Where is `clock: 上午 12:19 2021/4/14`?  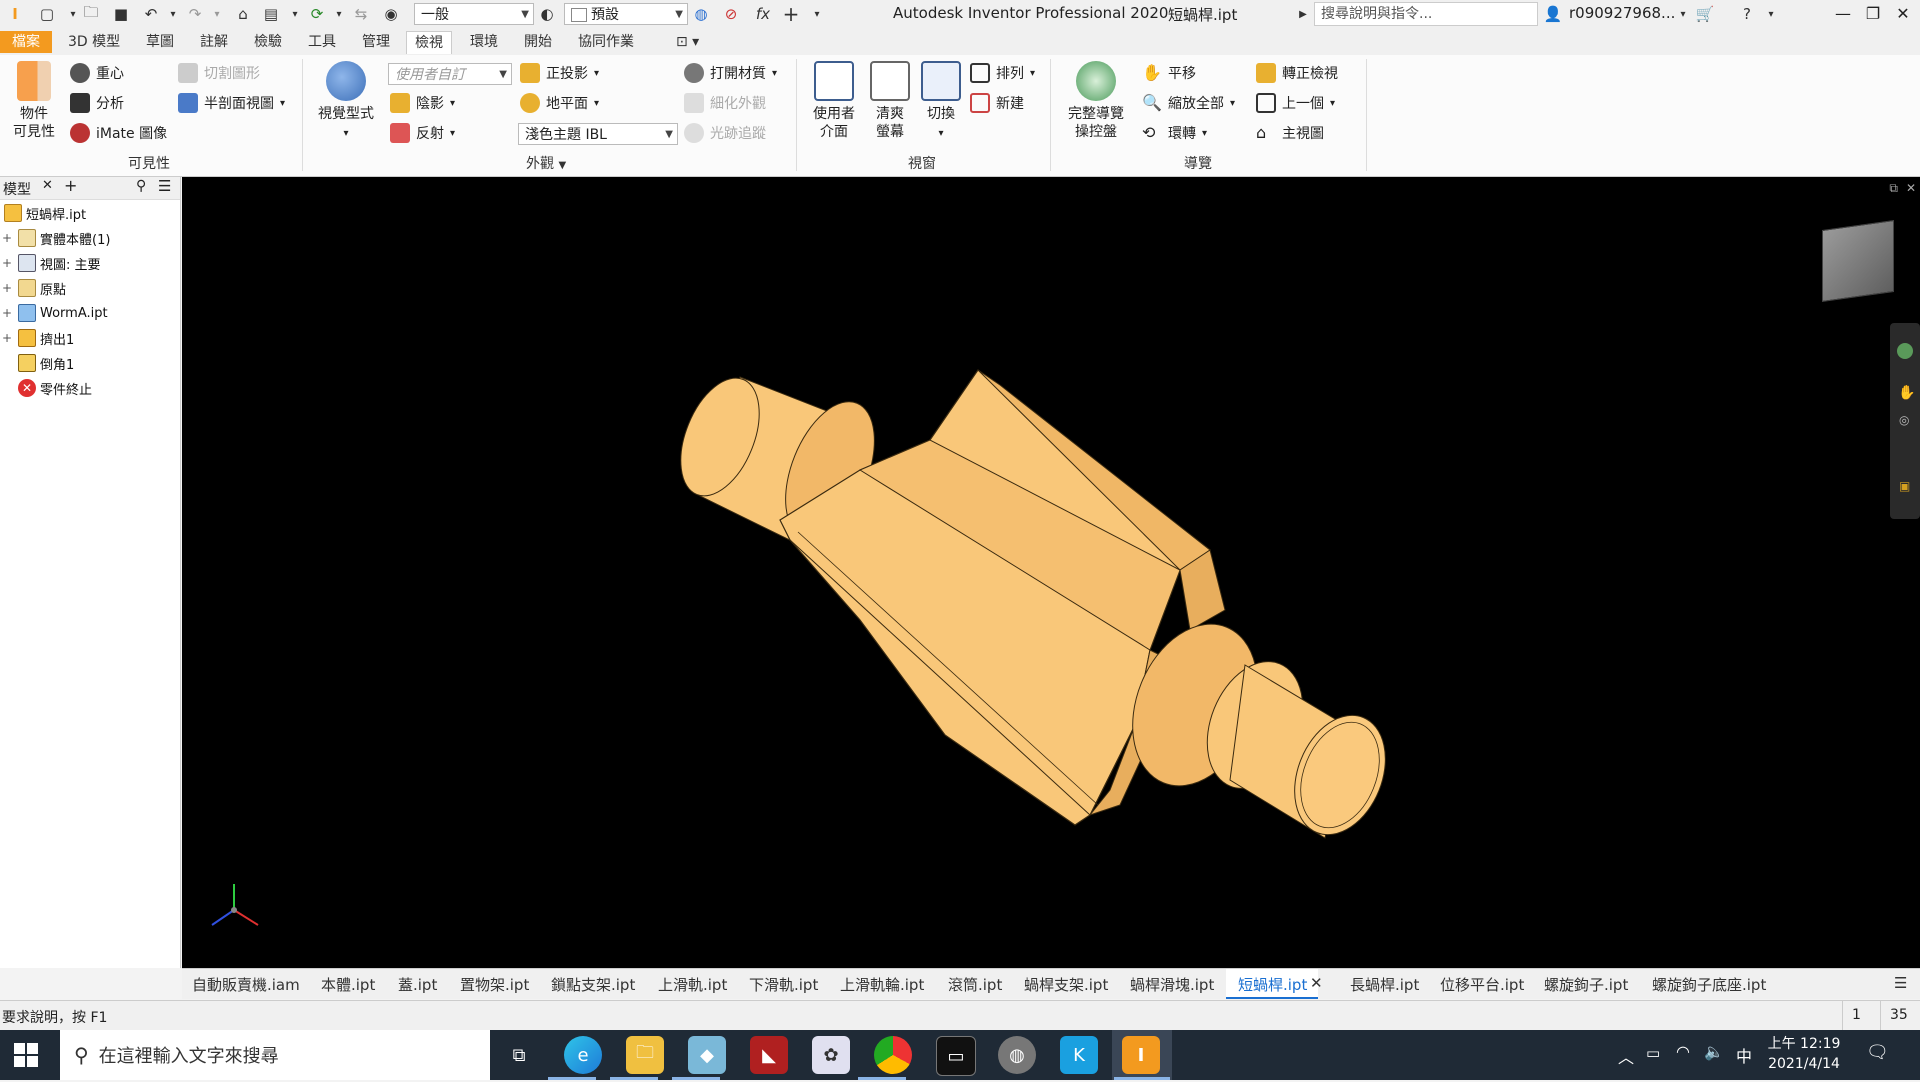 clock: 上午 12:19 2021/4/14 is located at coordinates (1804, 1054).